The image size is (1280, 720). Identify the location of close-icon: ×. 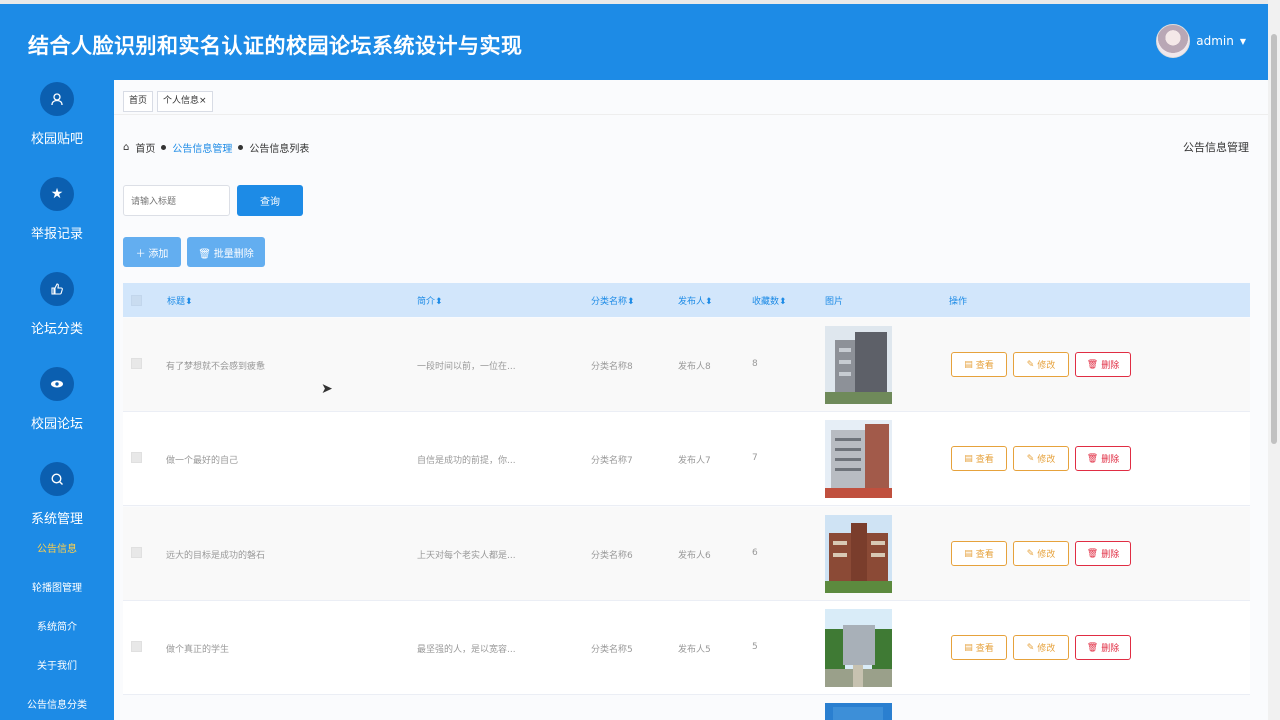
(203, 101).